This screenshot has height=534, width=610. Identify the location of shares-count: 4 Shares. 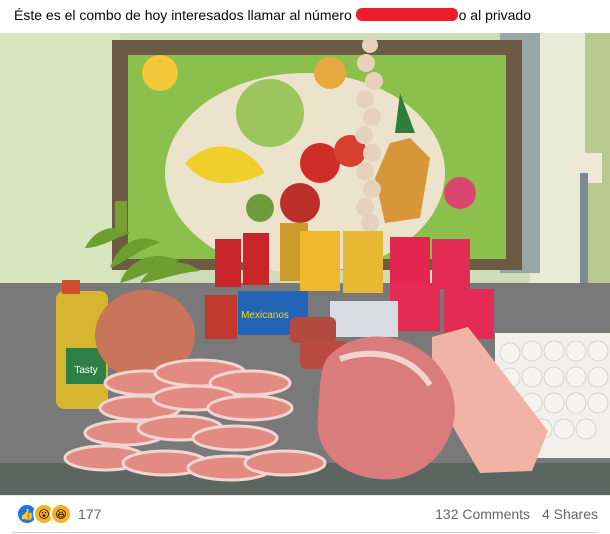
(570, 514).